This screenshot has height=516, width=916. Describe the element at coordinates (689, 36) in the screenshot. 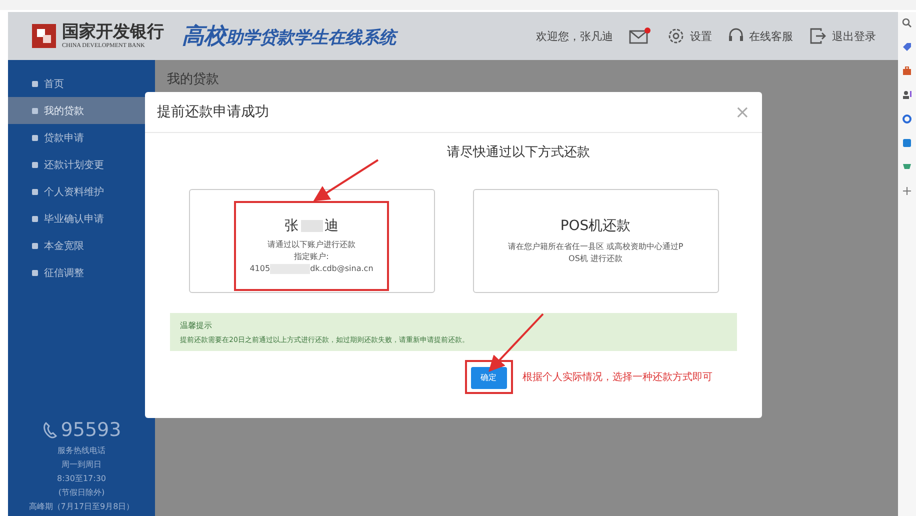

I see `settings-button: 设置` at that location.